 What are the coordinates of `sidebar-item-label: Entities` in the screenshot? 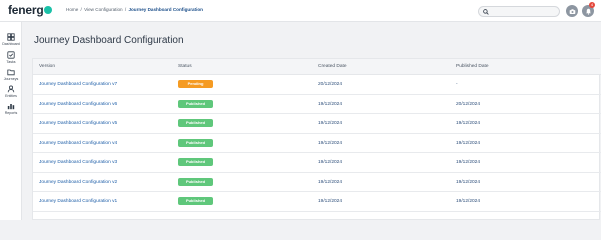 It's located at (11, 96).